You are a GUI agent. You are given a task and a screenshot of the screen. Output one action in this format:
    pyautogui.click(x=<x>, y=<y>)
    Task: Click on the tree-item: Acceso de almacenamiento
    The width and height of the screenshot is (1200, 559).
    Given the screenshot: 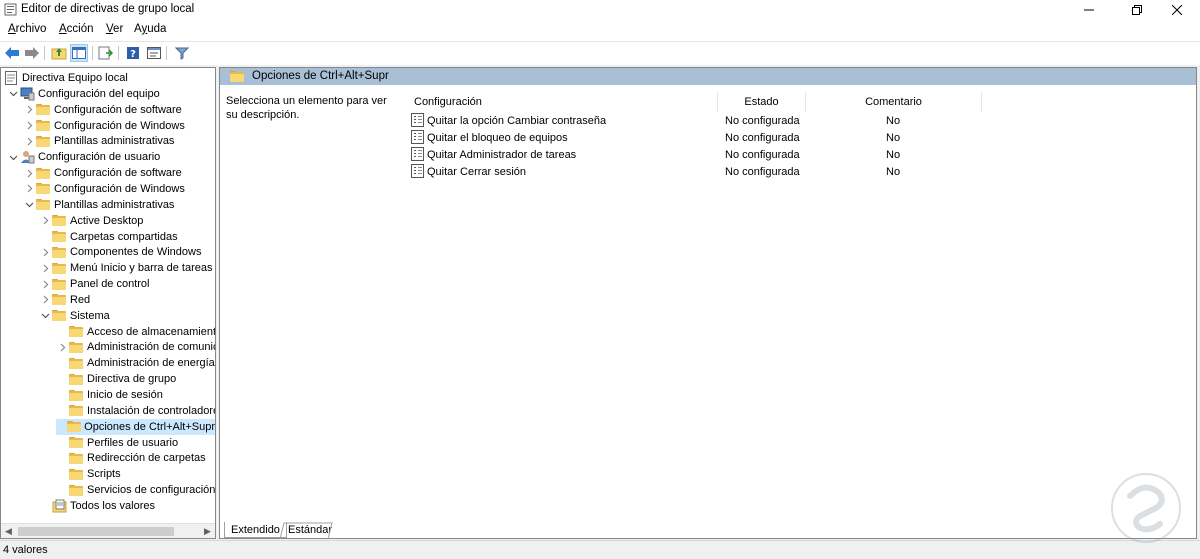 What is the action you would take?
    pyautogui.click(x=135, y=332)
    